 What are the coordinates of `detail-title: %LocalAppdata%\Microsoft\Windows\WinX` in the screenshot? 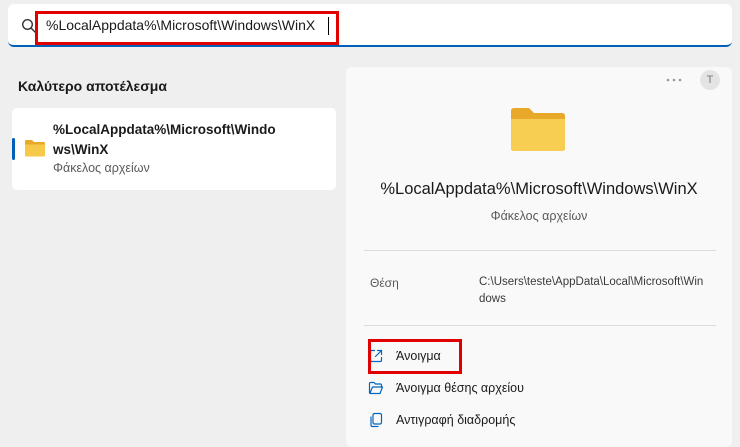 It's located at (539, 189).